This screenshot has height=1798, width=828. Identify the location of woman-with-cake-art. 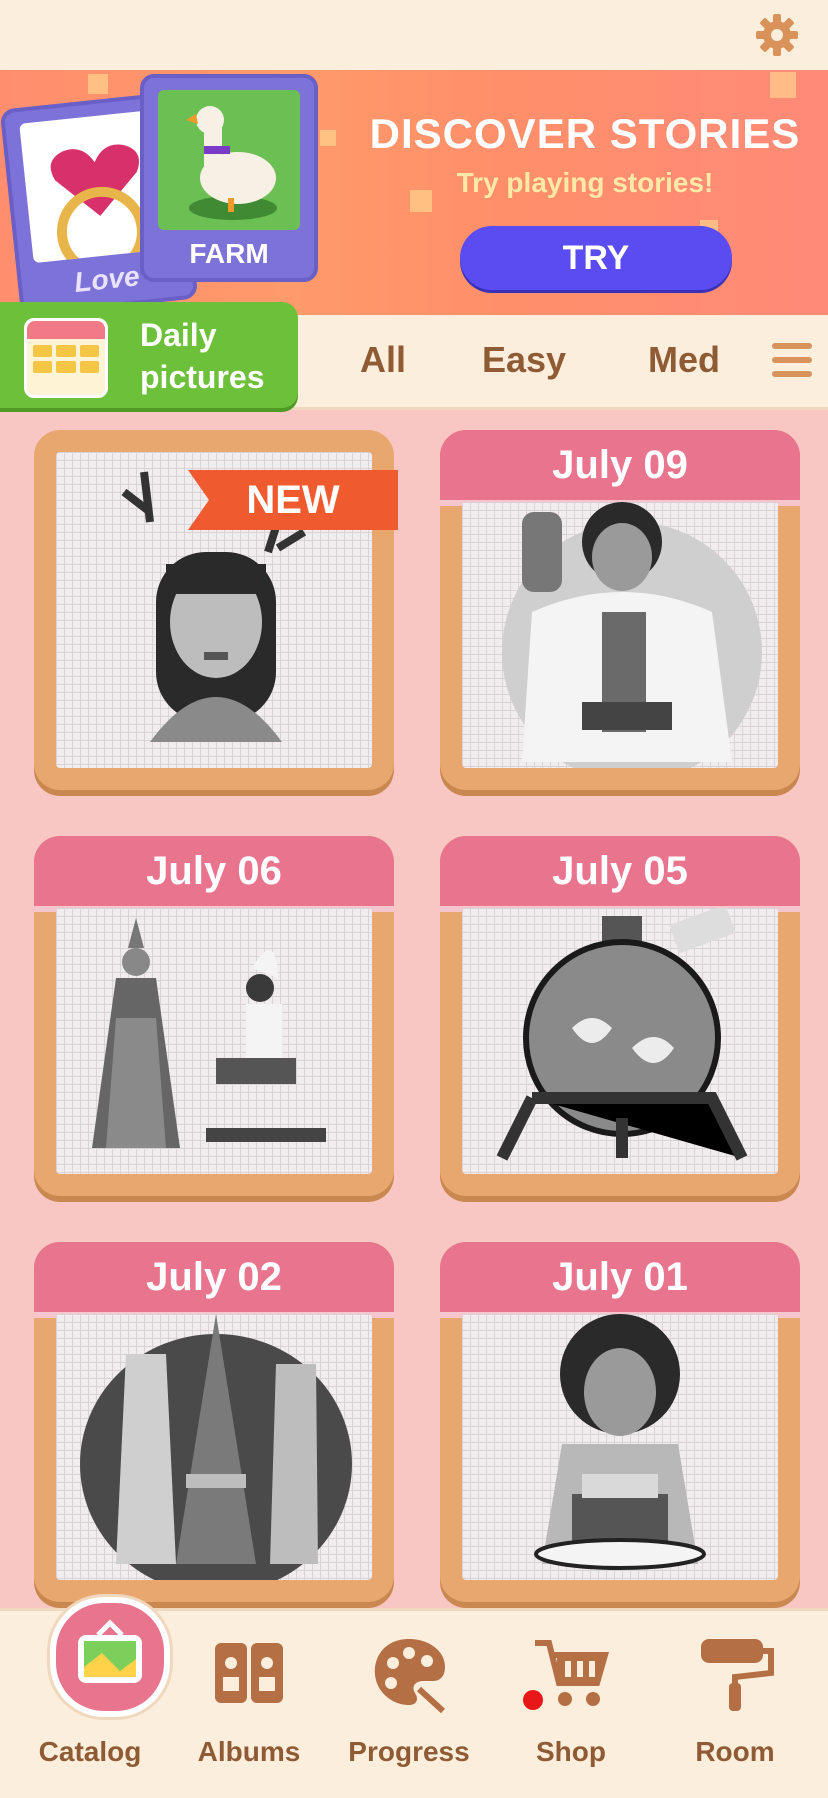
(620, 1442).